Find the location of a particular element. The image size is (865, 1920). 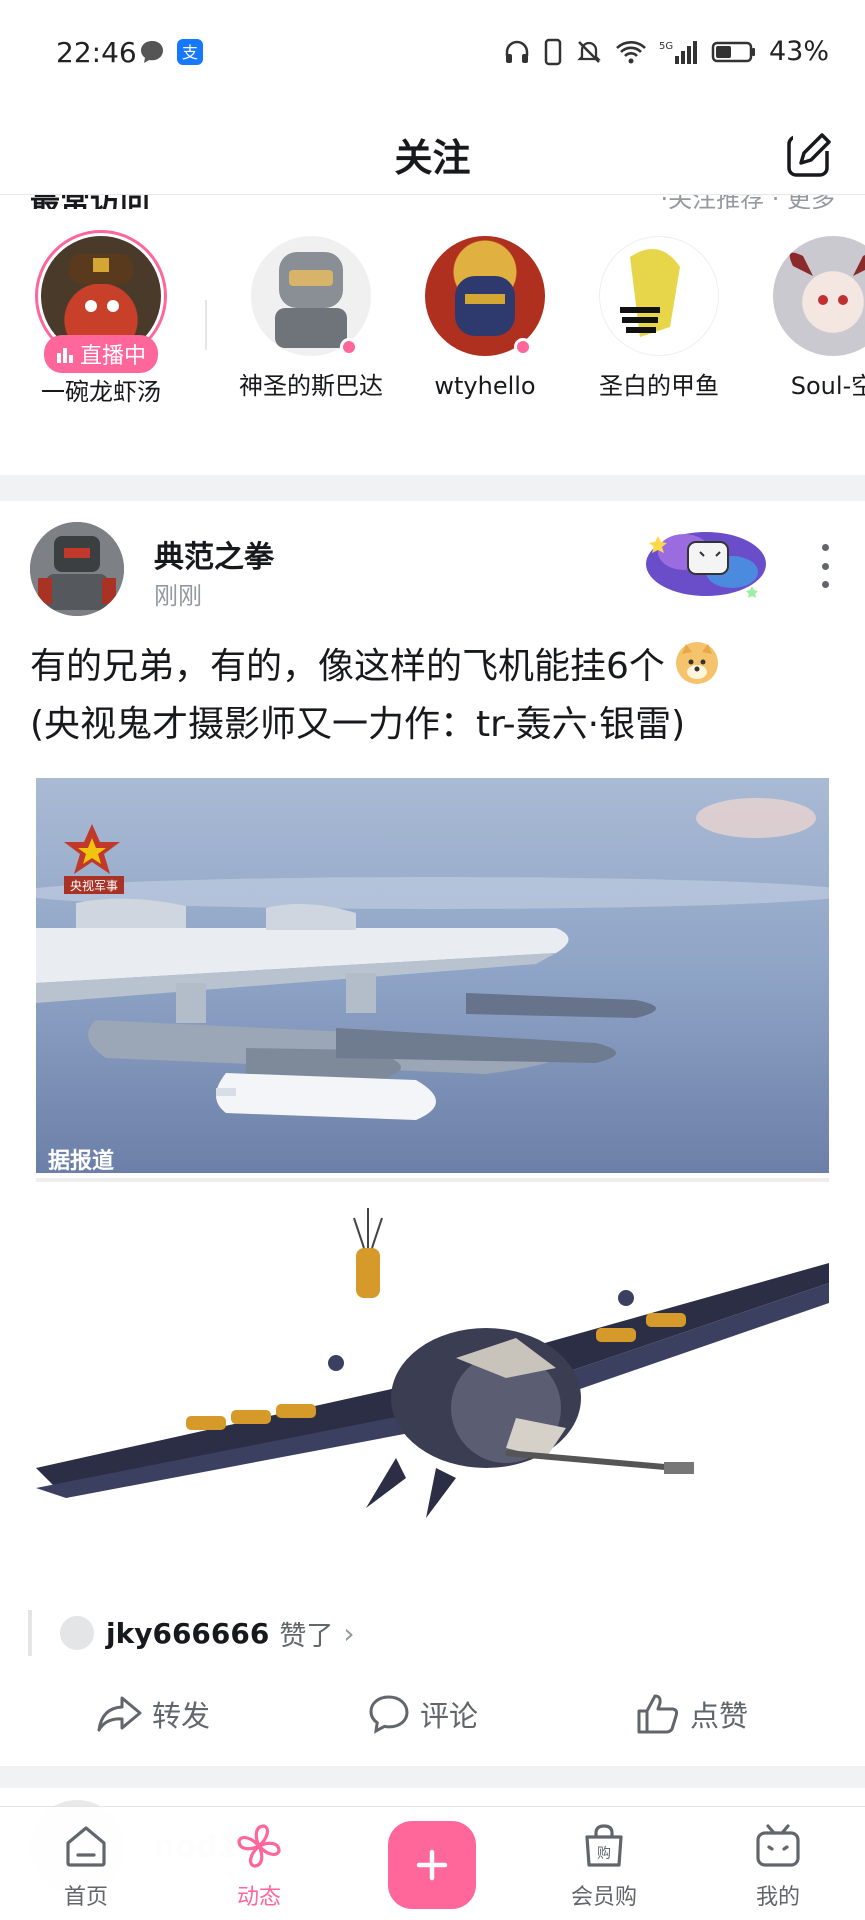

post-more-button is located at coordinates (825, 566).